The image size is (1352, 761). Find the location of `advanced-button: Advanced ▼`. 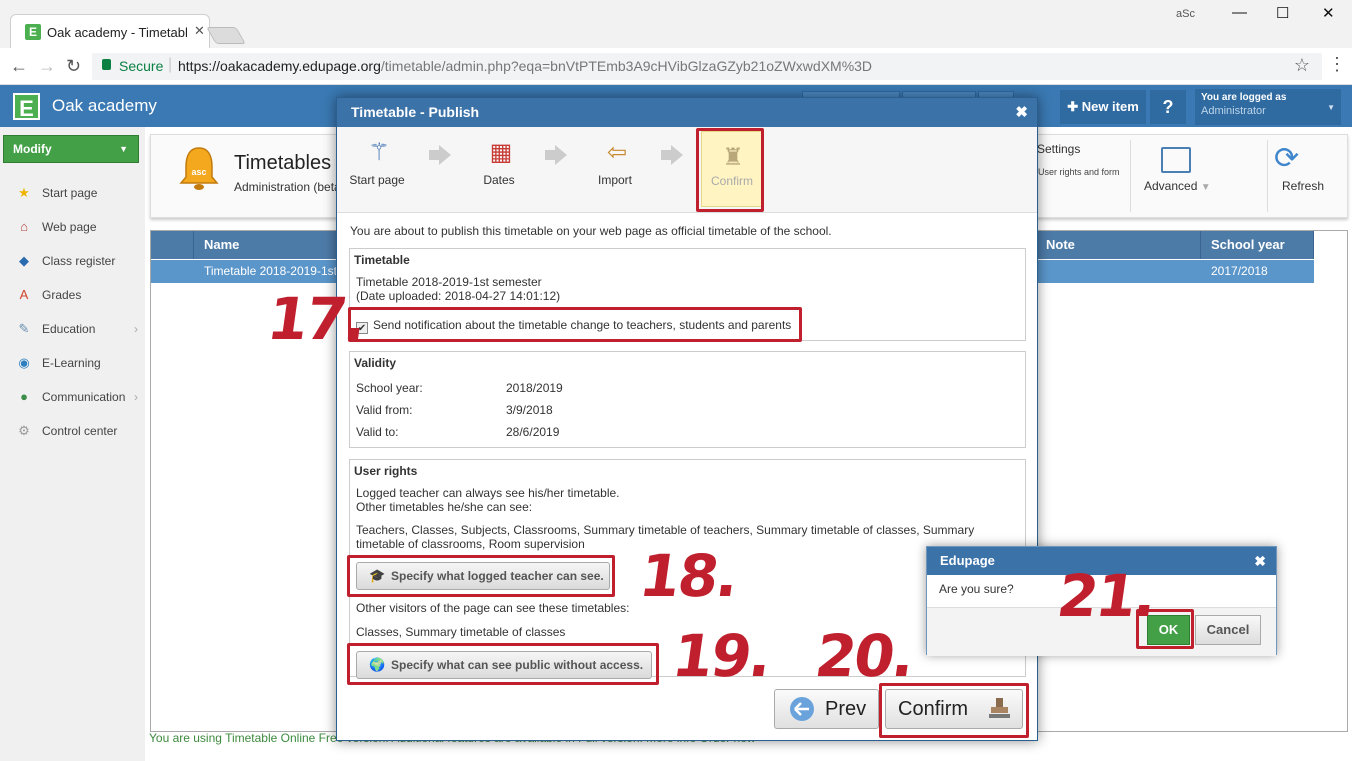

advanced-button: Advanced ▼ is located at coordinates (1177, 186).